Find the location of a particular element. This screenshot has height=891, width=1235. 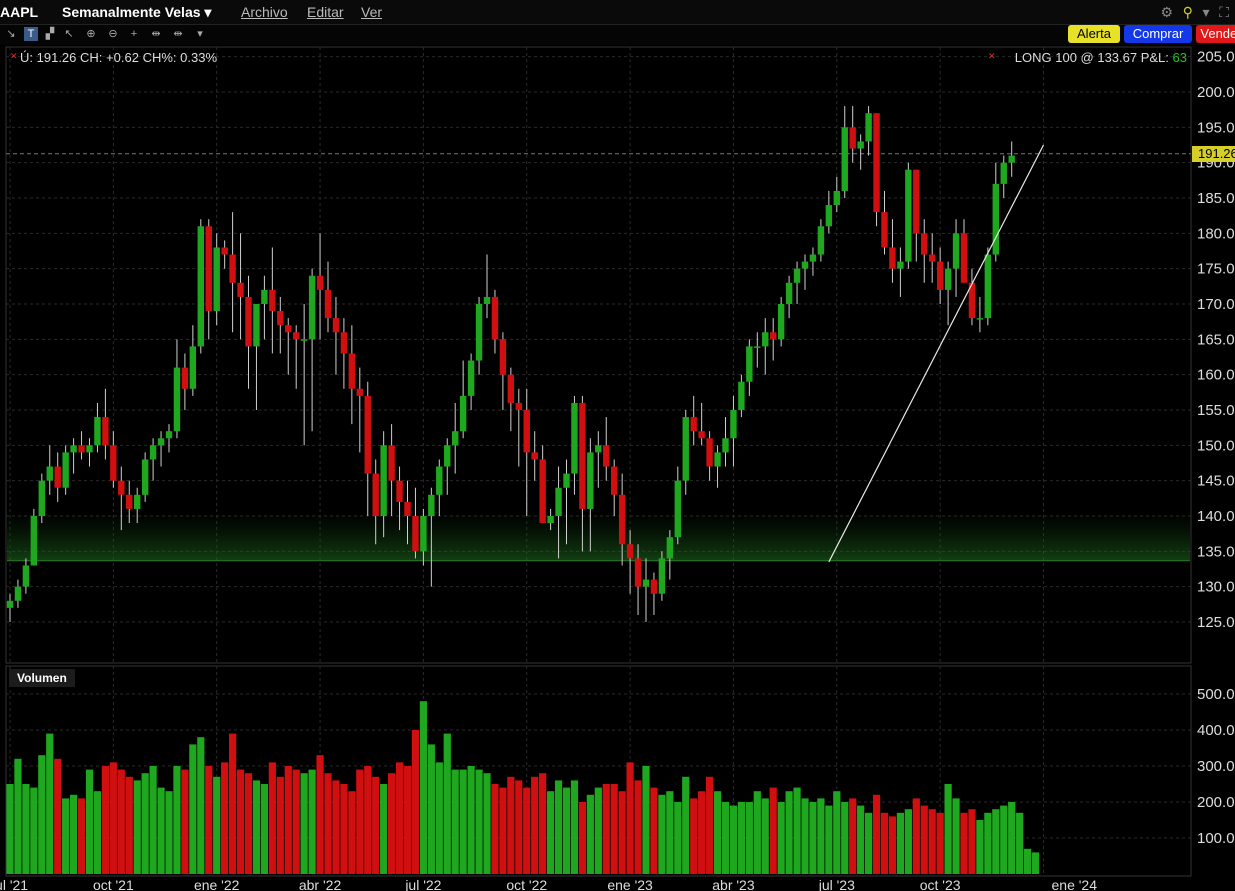

close-icon: ✕ is located at coordinates (14, 56).